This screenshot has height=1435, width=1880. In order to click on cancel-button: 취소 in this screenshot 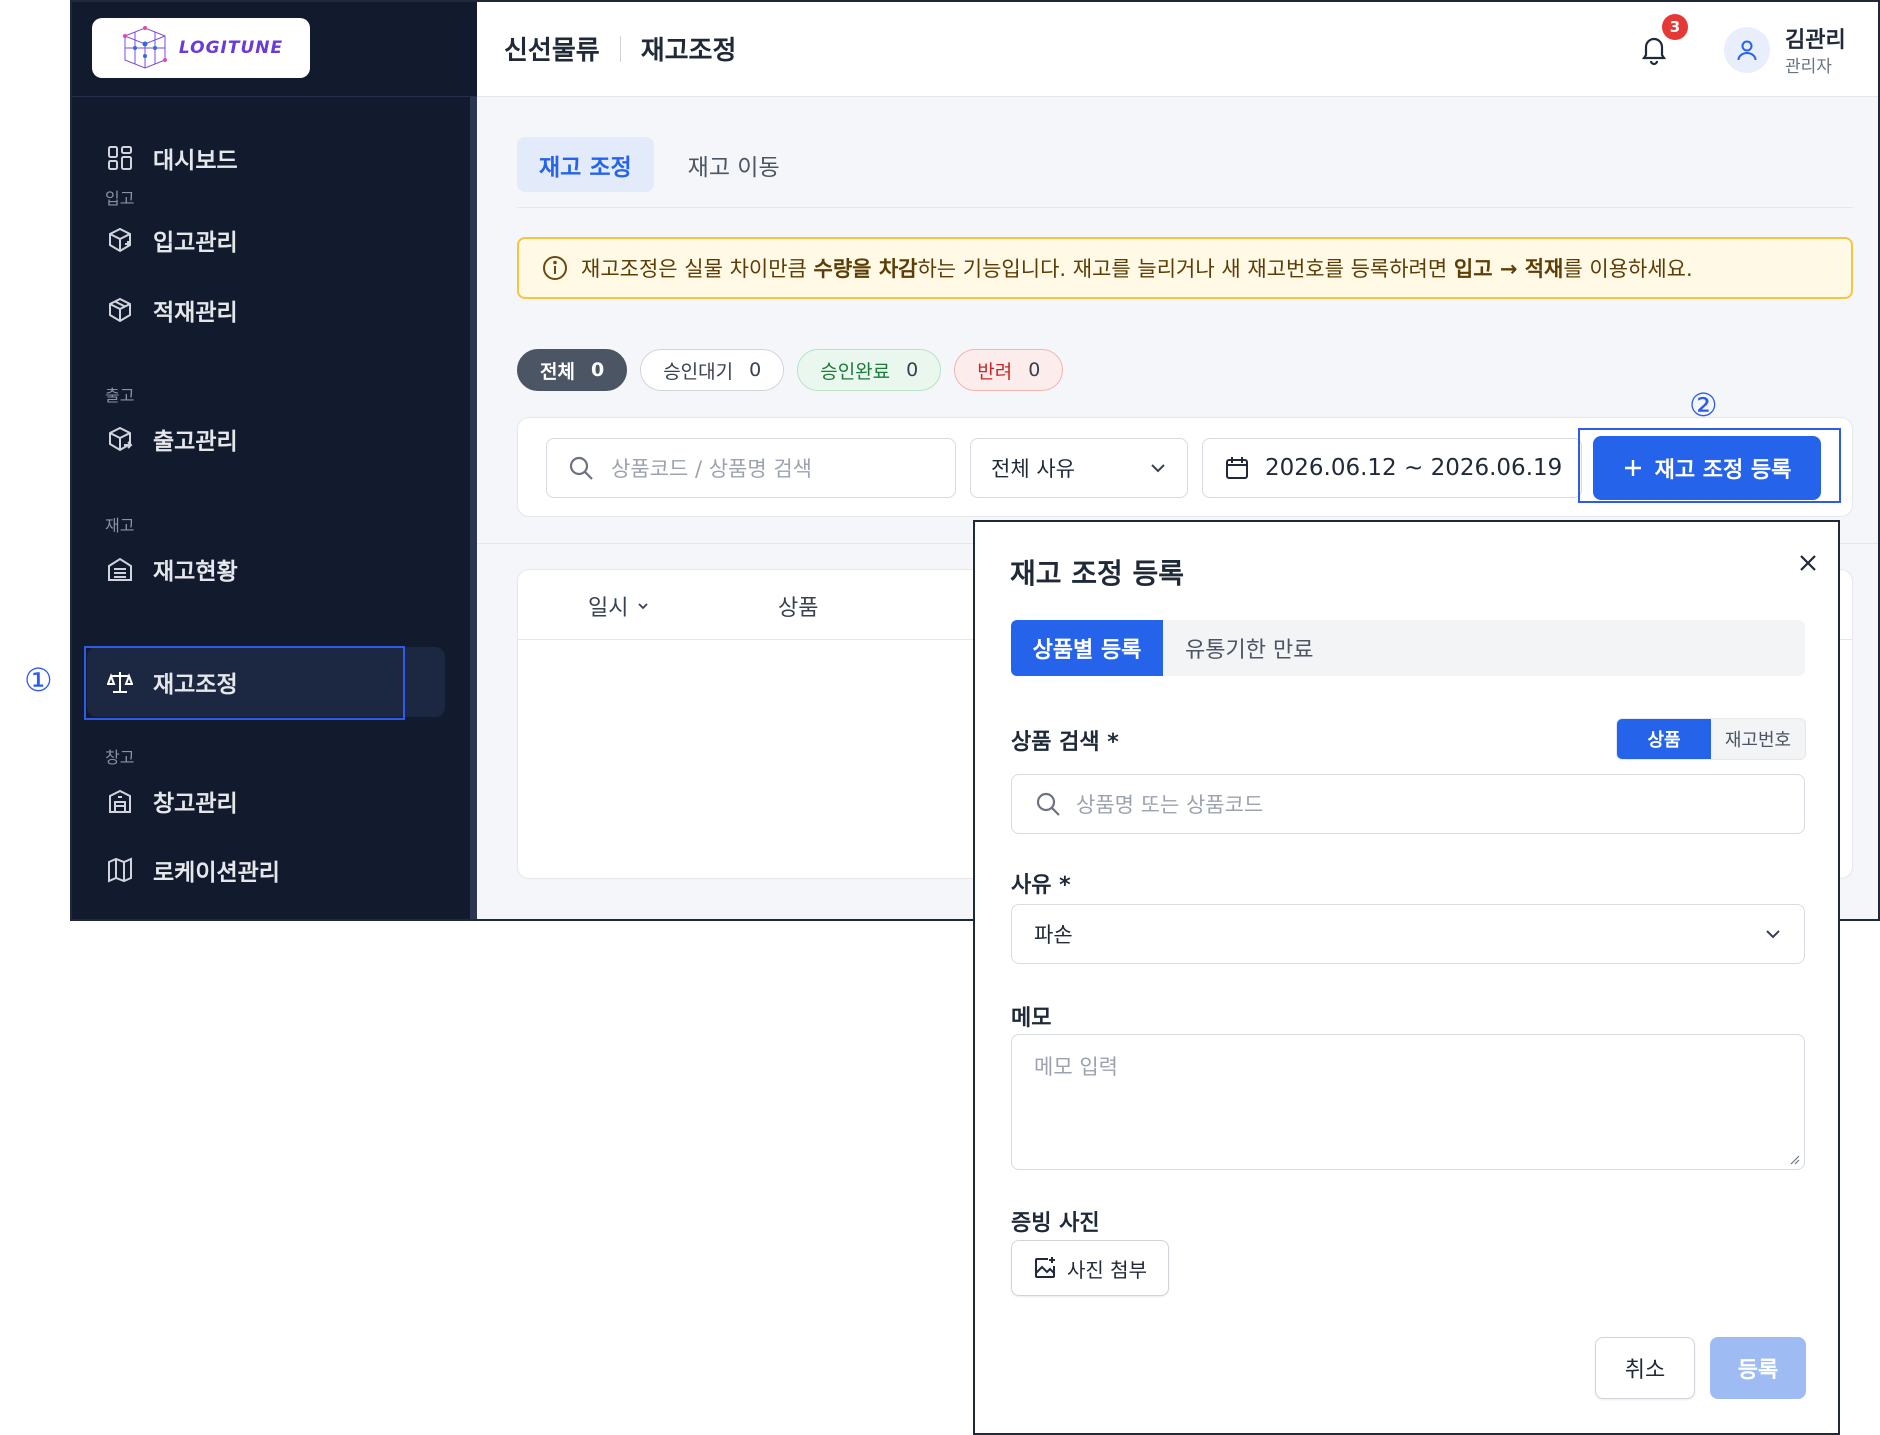, I will do `click(1645, 1368)`.